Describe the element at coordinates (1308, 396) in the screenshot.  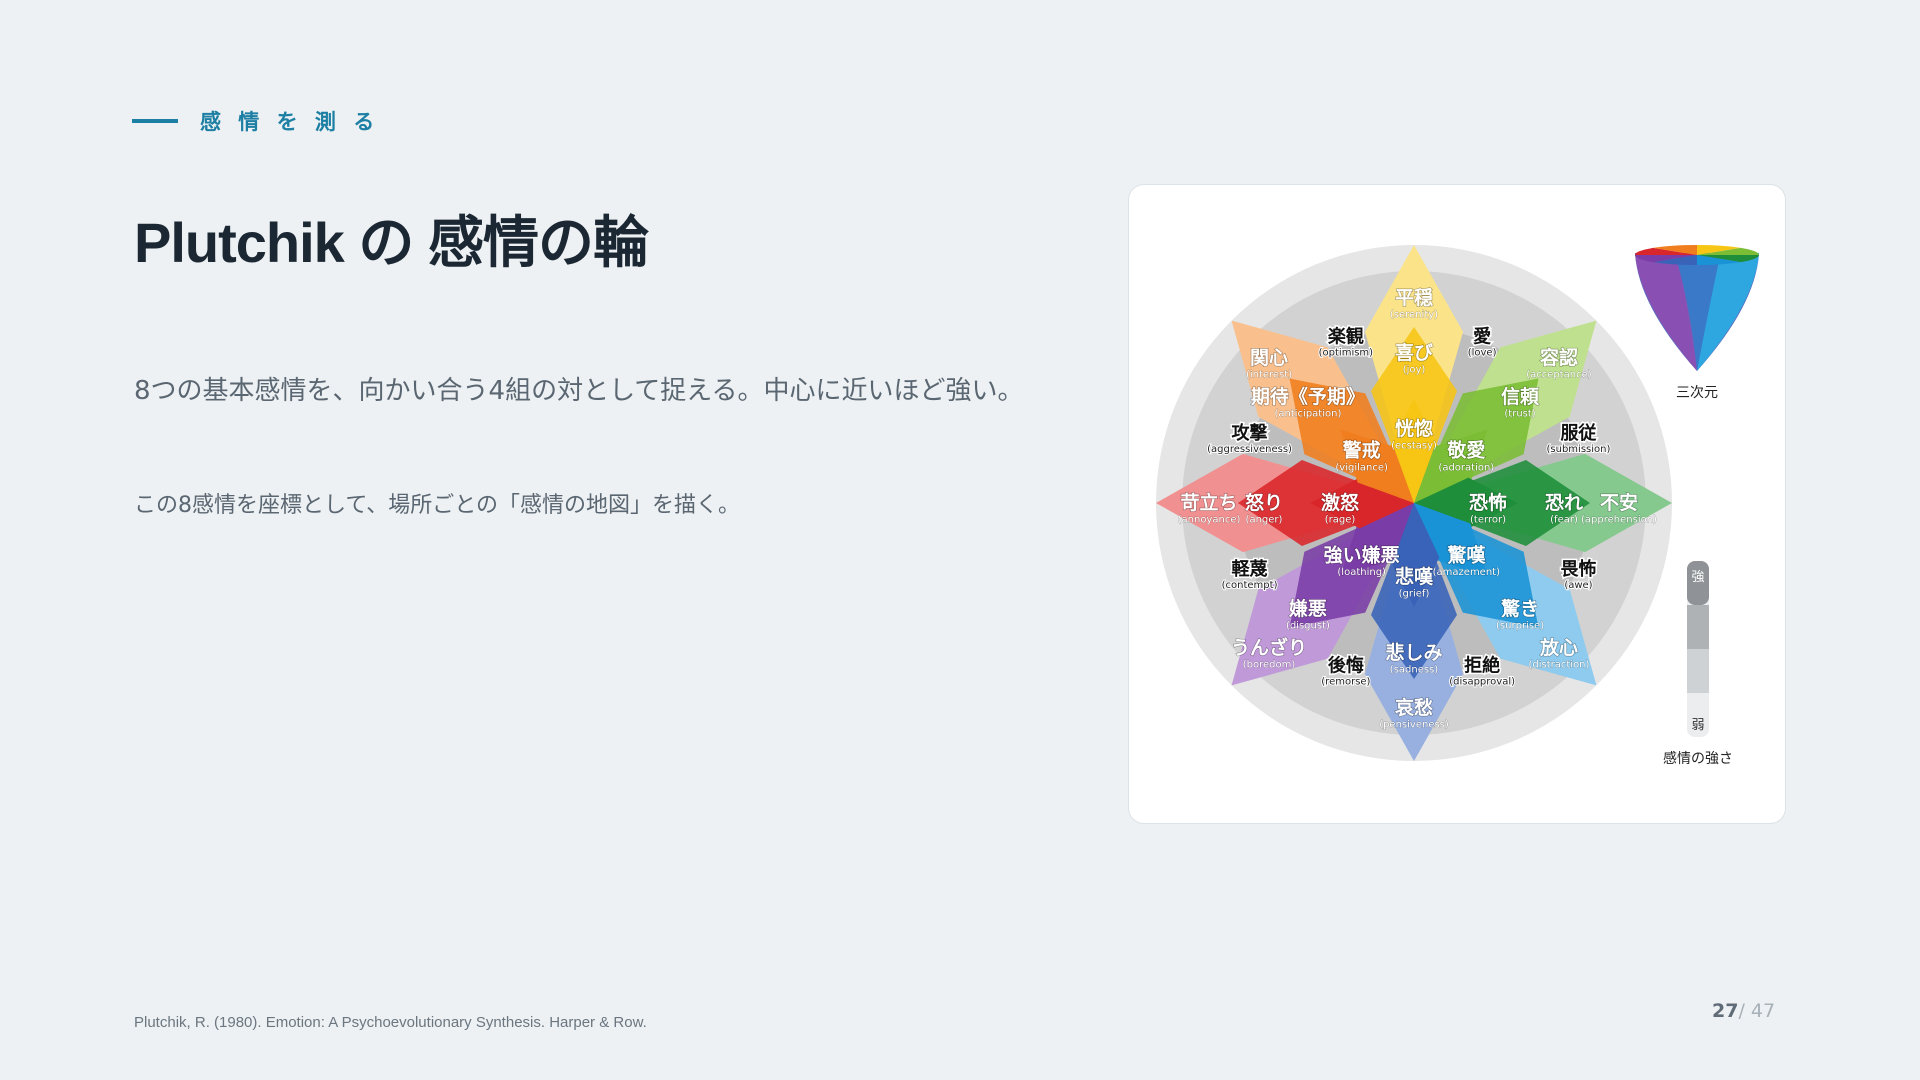
I see `emotion-label-middle-ja: 期待《予期》` at that location.